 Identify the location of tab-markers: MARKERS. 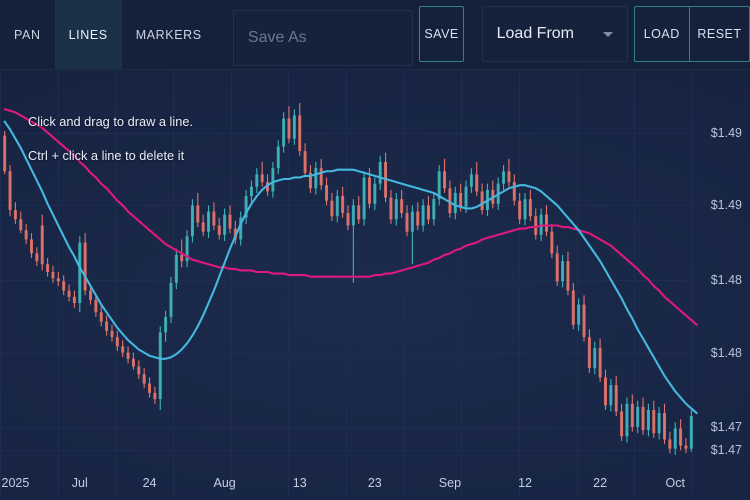
(169, 34).